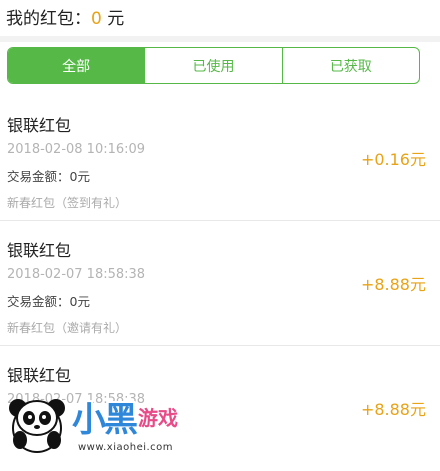  Describe the element at coordinates (116, 19) in the screenshot. I see `header-unit: 元` at that location.